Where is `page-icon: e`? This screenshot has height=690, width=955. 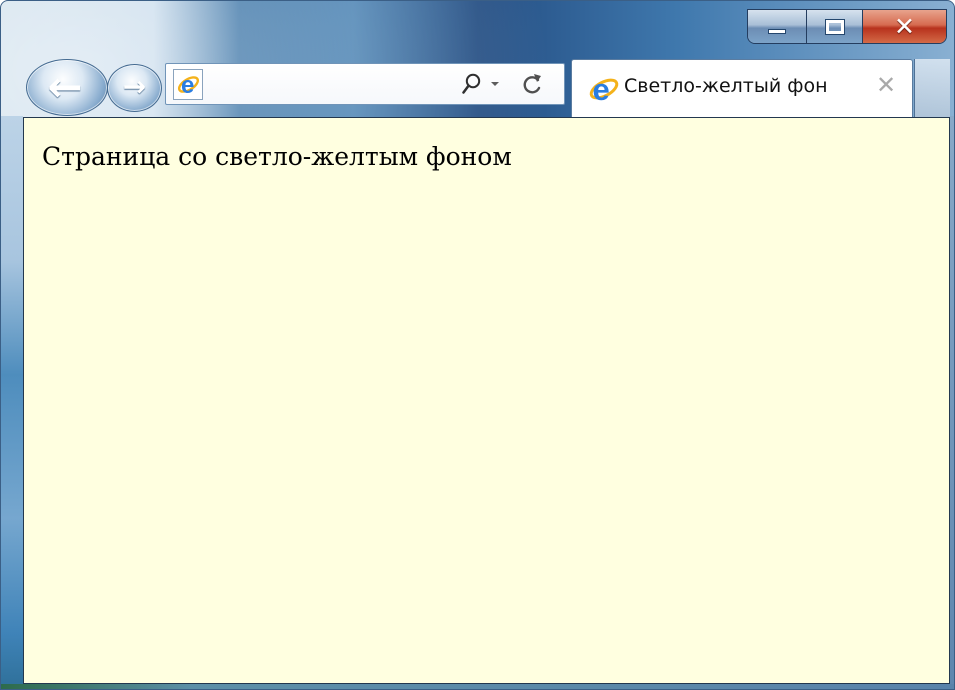 page-icon: e is located at coordinates (188, 84).